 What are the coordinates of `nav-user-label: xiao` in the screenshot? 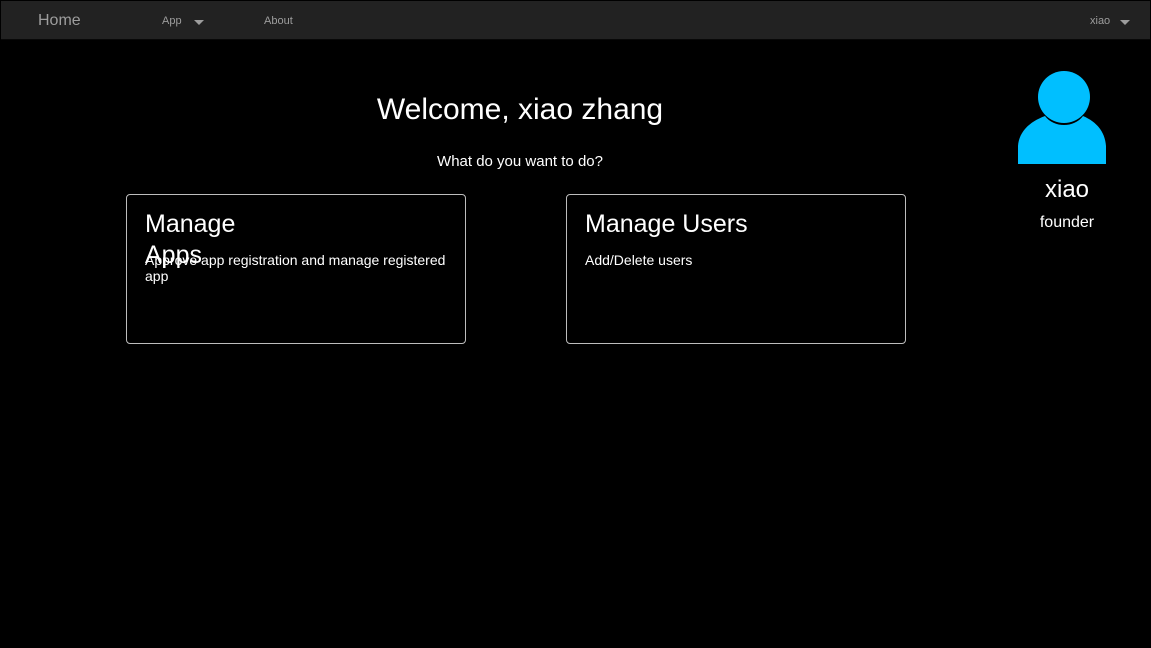 It's located at (1100, 21).